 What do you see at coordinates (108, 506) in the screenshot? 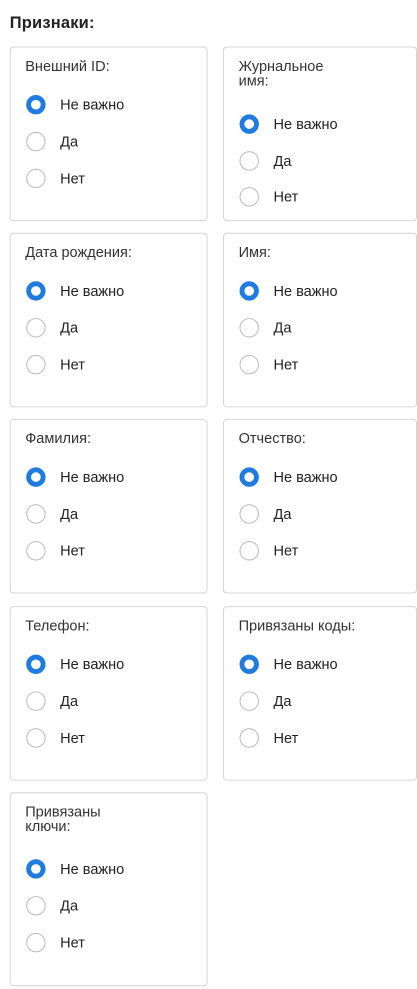
I see `filter-card-last-name: Фамилия: Не важно Да Нет` at bounding box center [108, 506].